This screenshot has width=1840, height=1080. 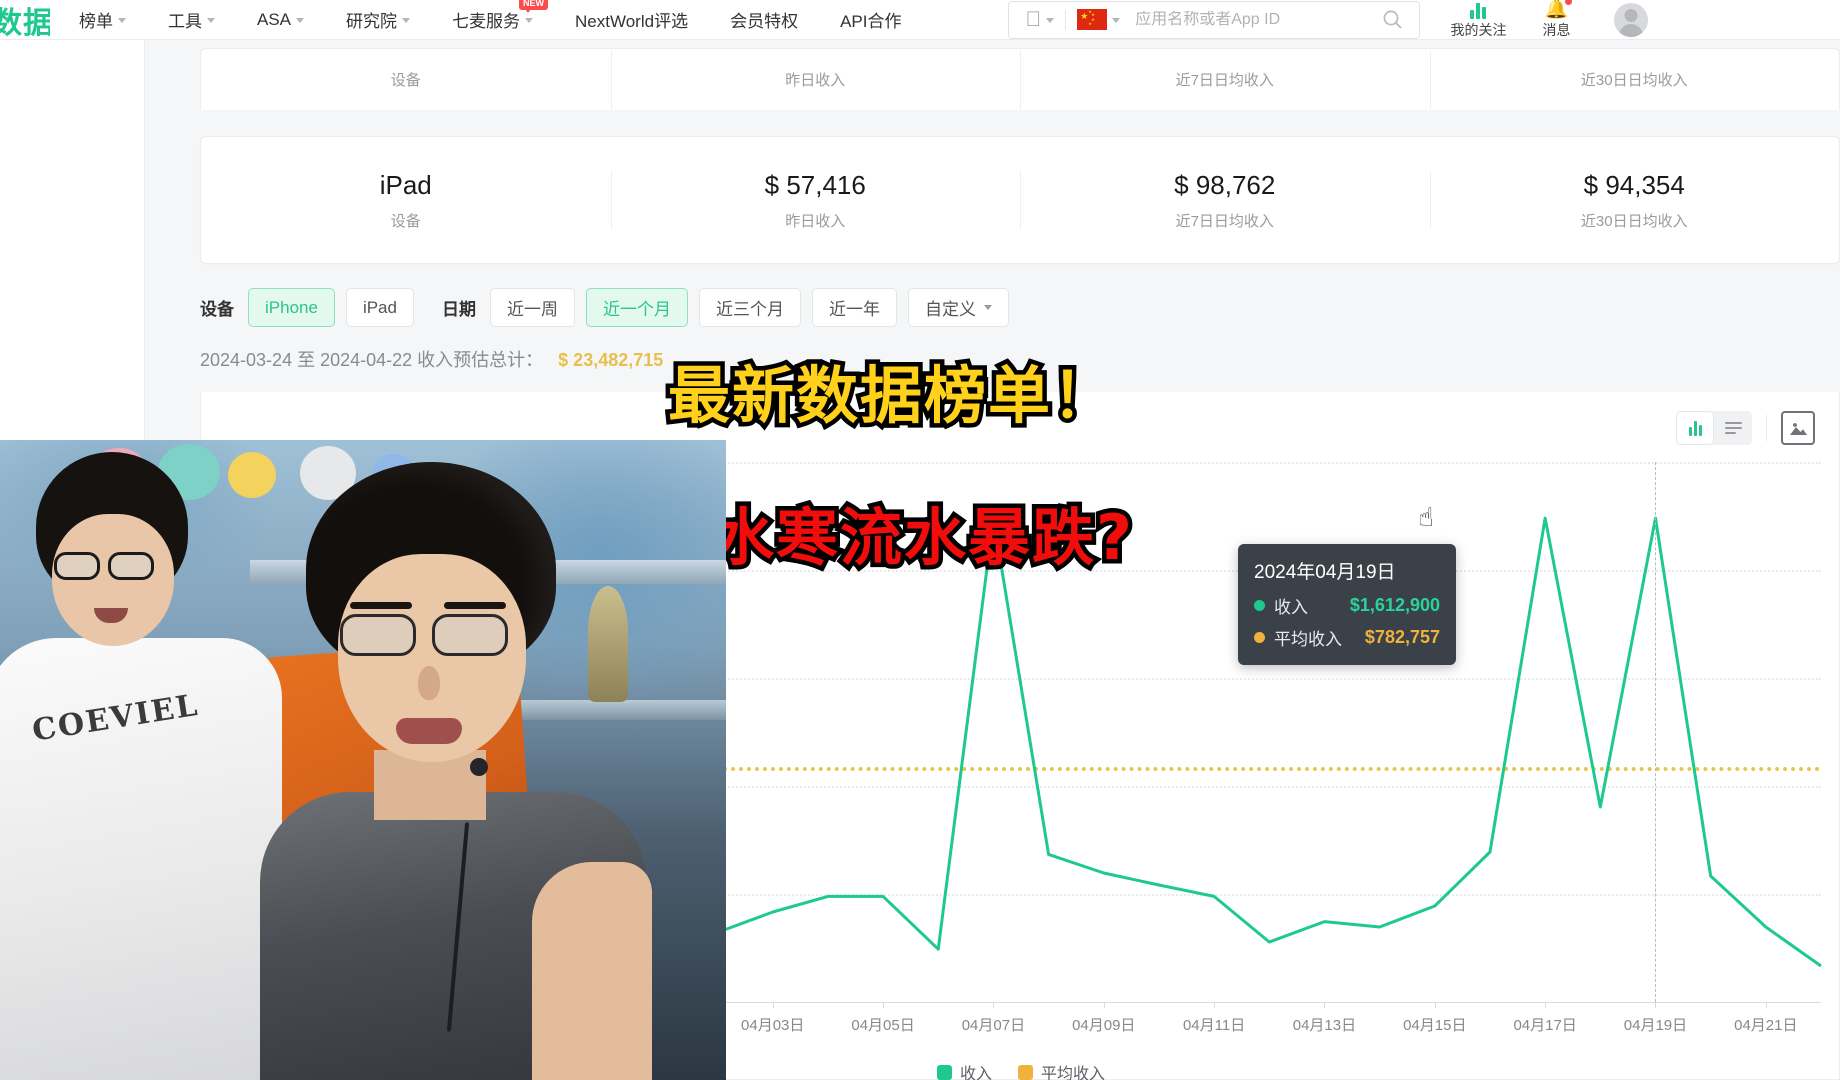 I want to click on chart-x-tick-label: 04月11日, so click(x=1214, y=1025).